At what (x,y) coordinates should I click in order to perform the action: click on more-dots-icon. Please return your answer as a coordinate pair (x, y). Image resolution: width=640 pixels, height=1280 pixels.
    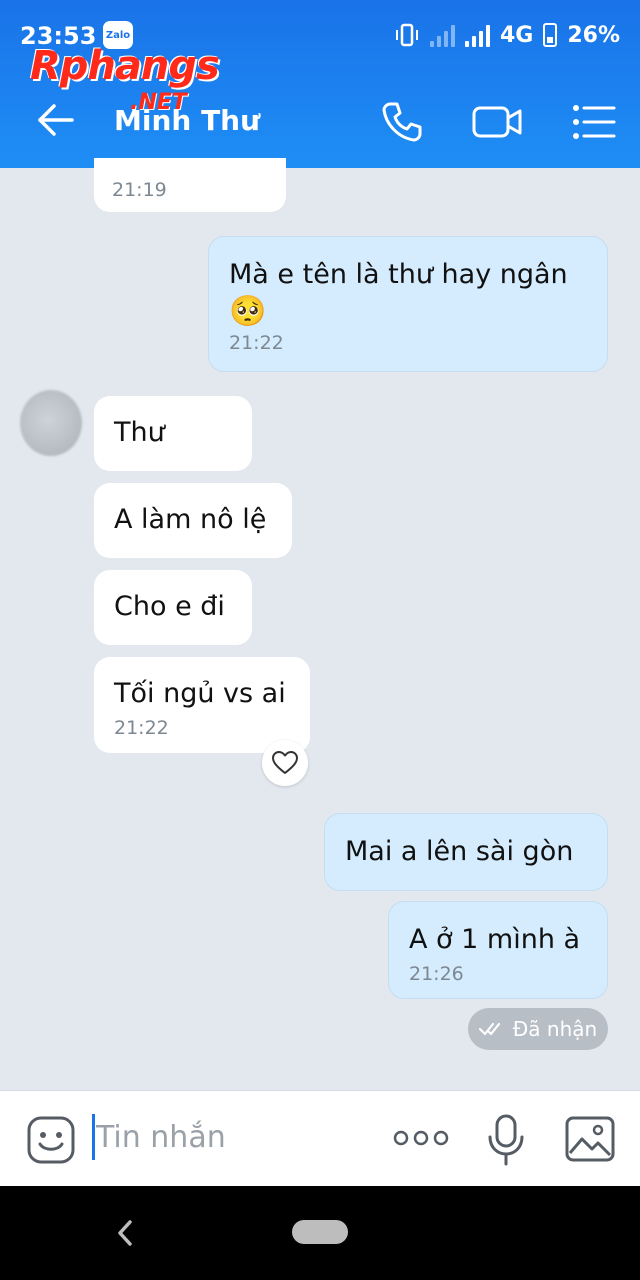
    Looking at the image, I should click on (421, 1138).